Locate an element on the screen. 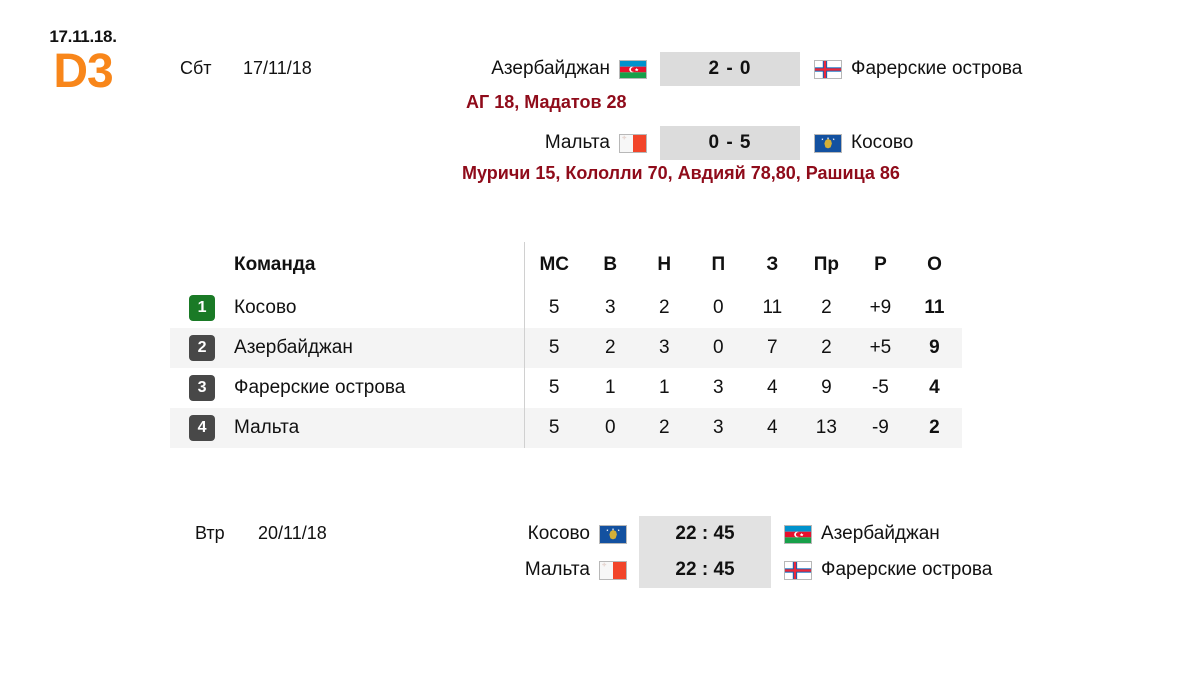 The width and height of the screenshot is (1200, 675). results-day-label: Сбт is located at coordinates (196, 68).